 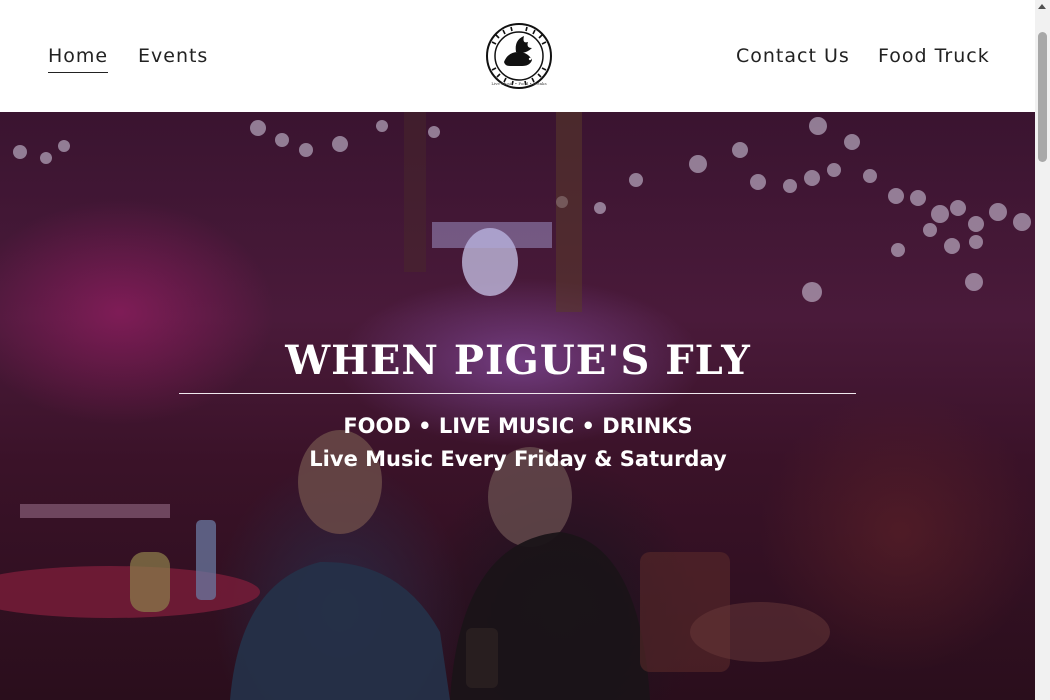 What do you see at coordinates (1042, 6) in the screenshot?
I see `scroll-up-arrow-icon` at bounding box center [1042, 6].